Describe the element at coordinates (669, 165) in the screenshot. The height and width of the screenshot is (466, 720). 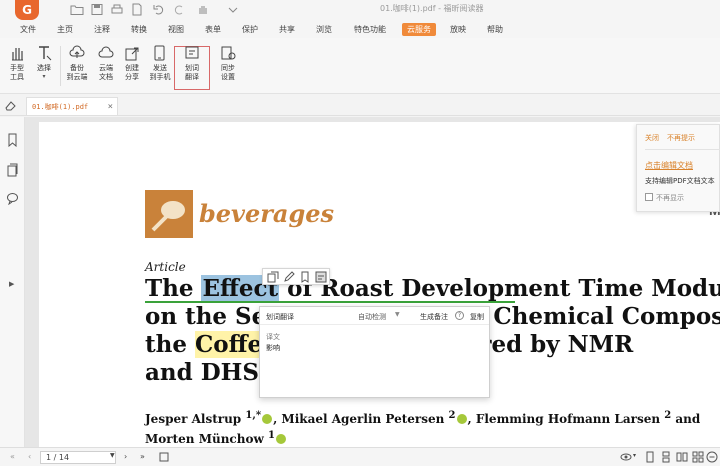
I see `edit-document-link: 点击编辑文档` at that location.